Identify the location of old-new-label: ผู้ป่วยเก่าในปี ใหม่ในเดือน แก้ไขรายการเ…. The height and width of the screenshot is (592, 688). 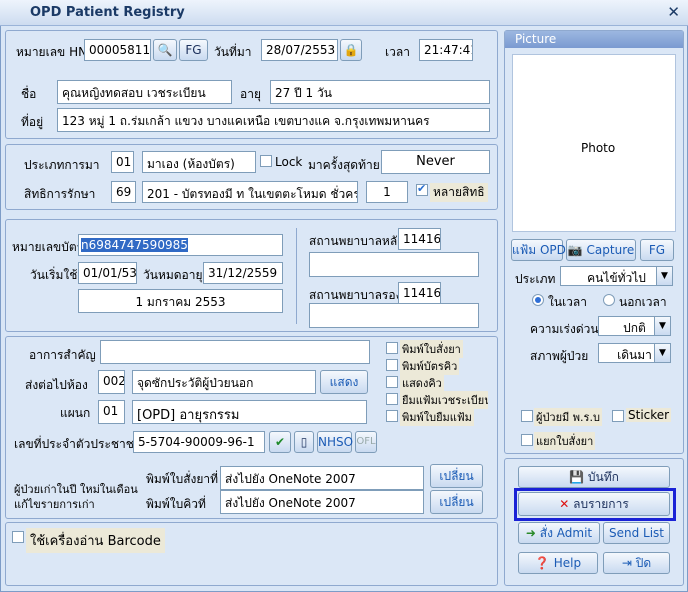
(76, 497).